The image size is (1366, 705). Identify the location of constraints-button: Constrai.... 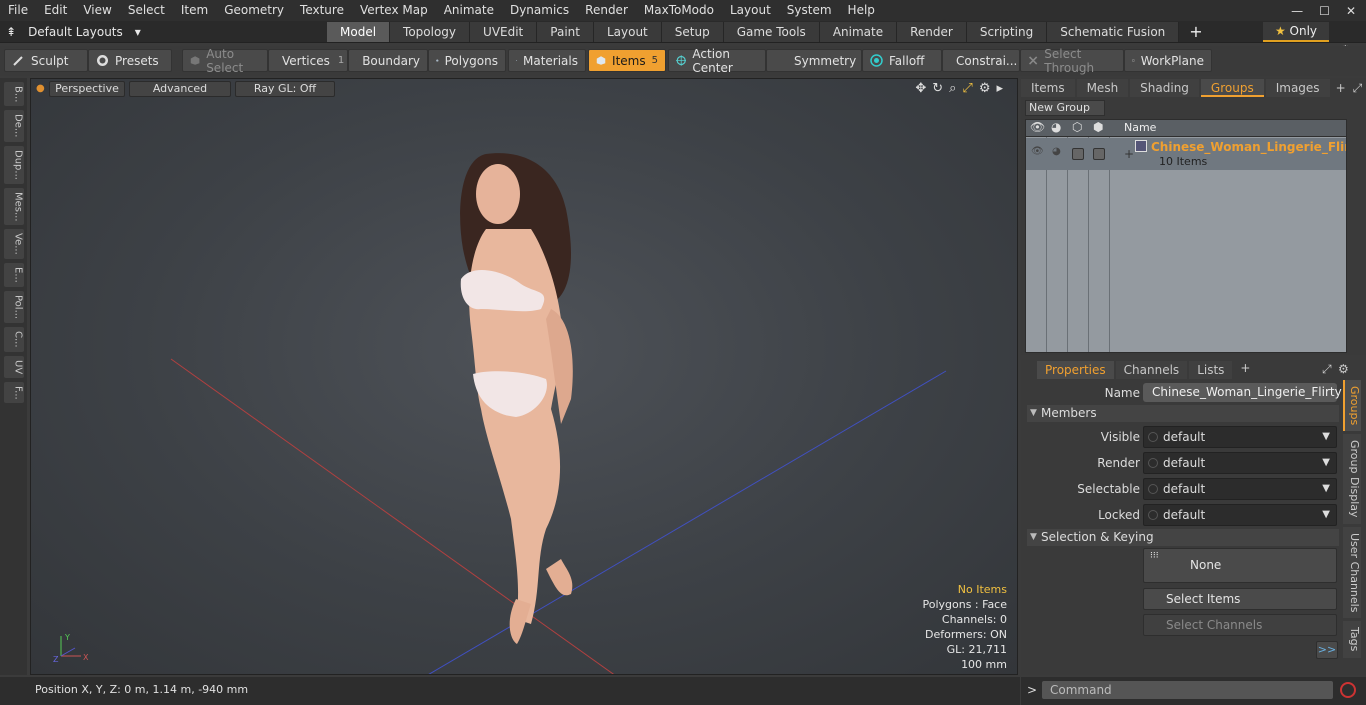
(981, 60).